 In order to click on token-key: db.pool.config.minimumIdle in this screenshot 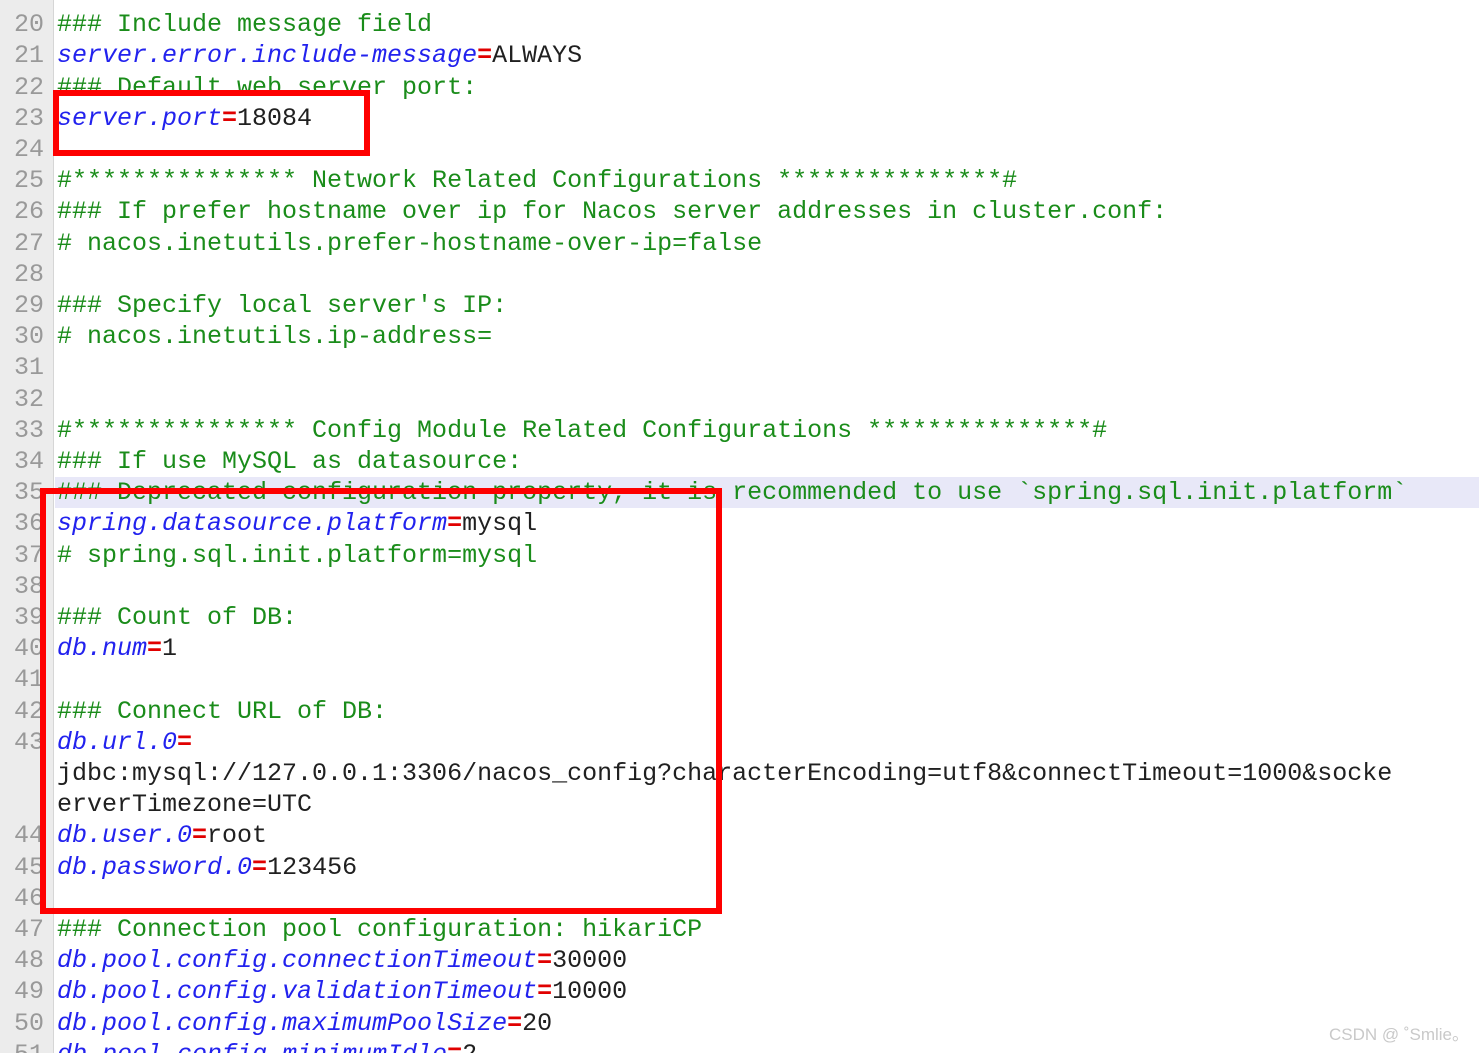, I will do `click(252, 1046)`.